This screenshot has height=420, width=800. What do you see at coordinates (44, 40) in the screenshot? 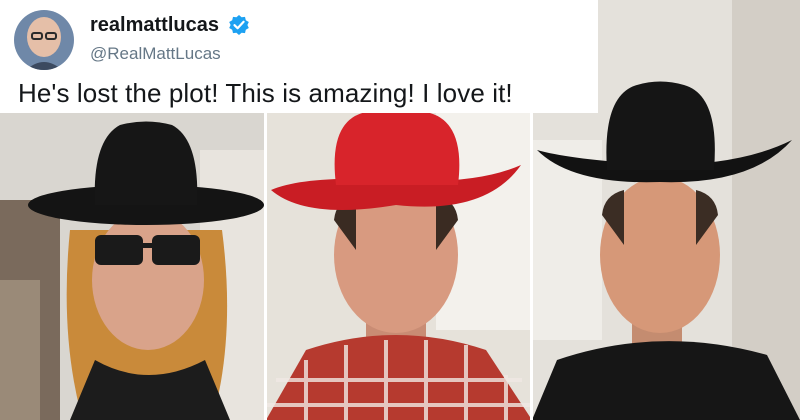
I see `avatar` at bounding box center [44, 40].